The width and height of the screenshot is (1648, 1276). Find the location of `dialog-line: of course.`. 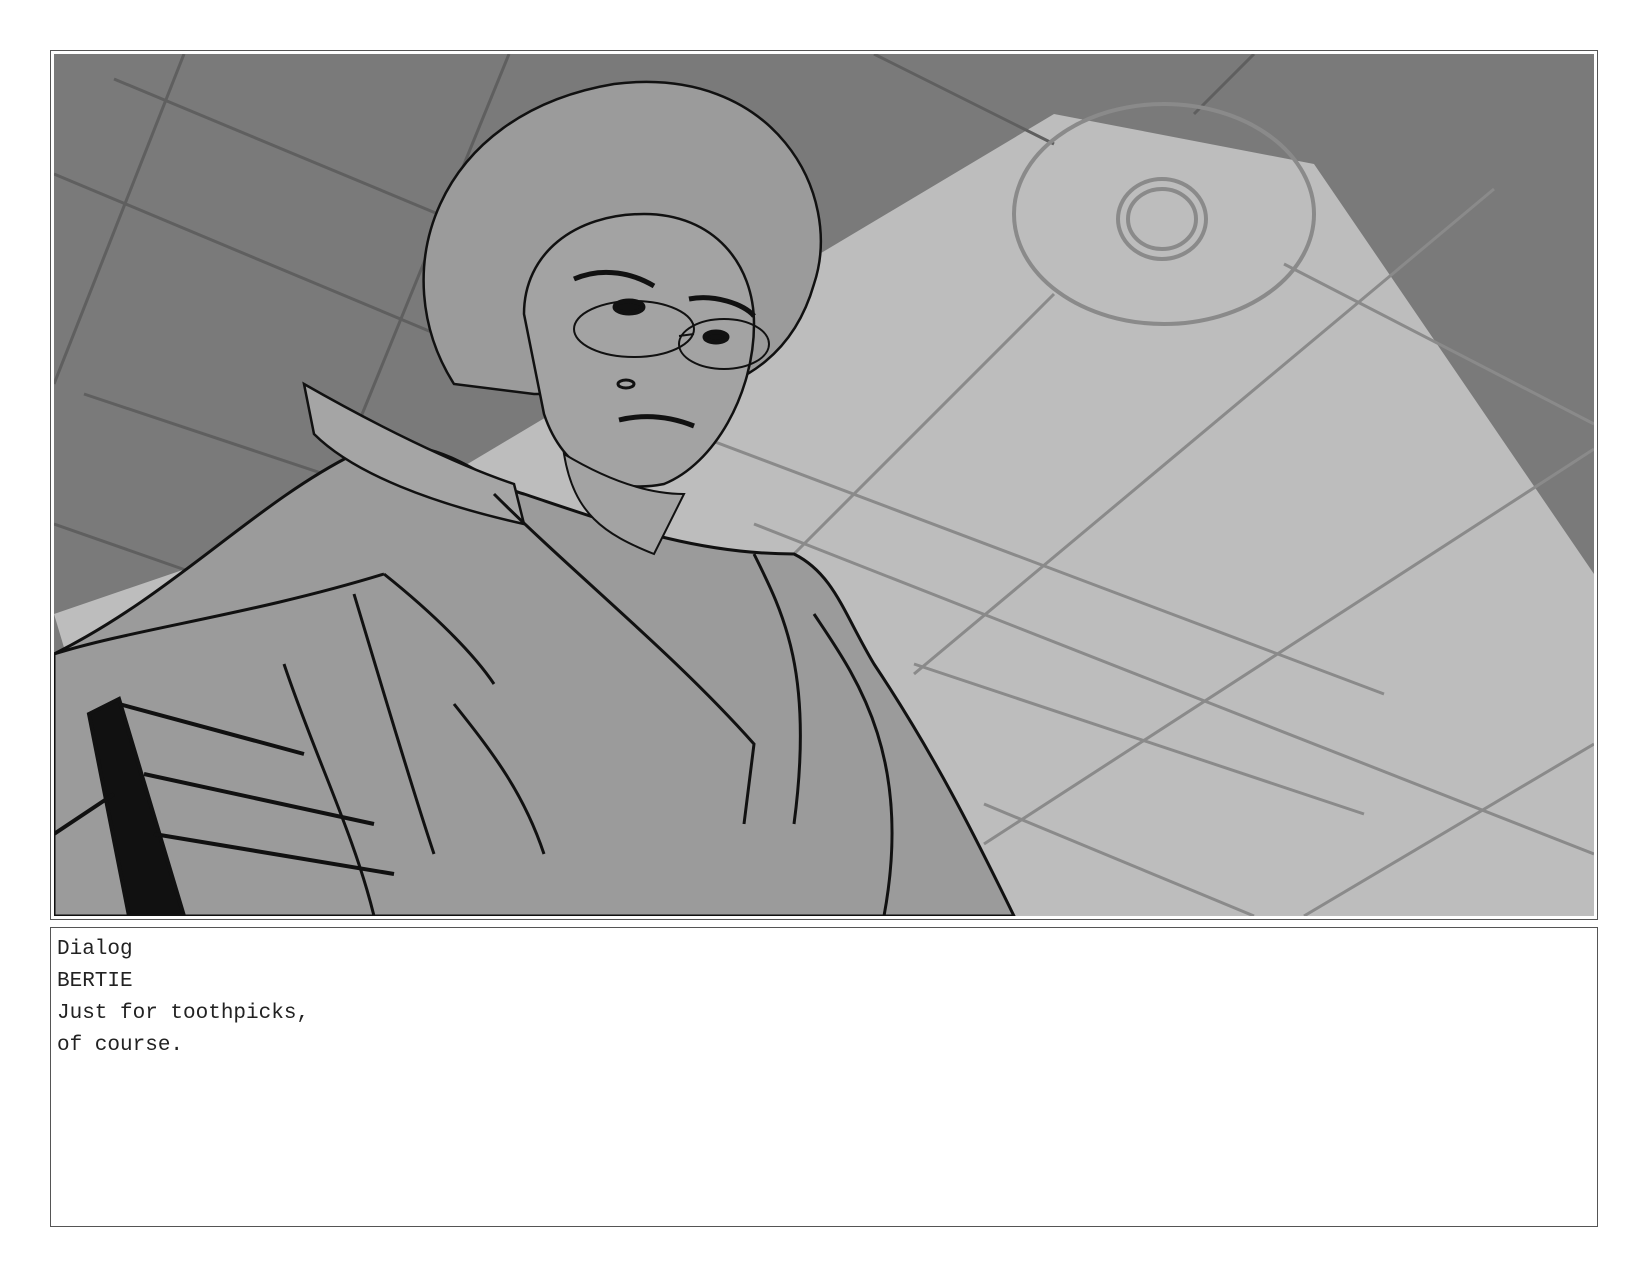

dialog-line: of course. is located at coordinates (120, 1045).